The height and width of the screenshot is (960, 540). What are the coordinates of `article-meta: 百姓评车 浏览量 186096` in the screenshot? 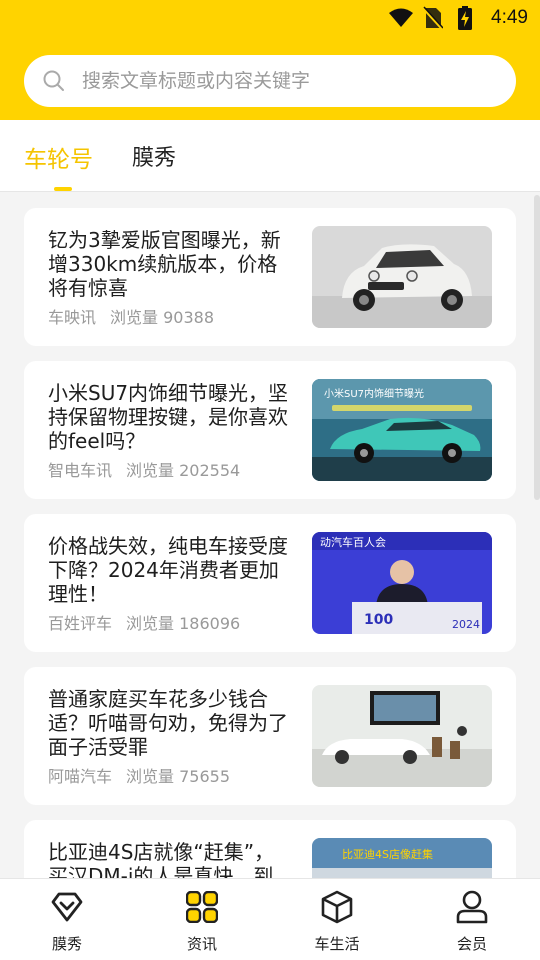 It's located at (144, 622).